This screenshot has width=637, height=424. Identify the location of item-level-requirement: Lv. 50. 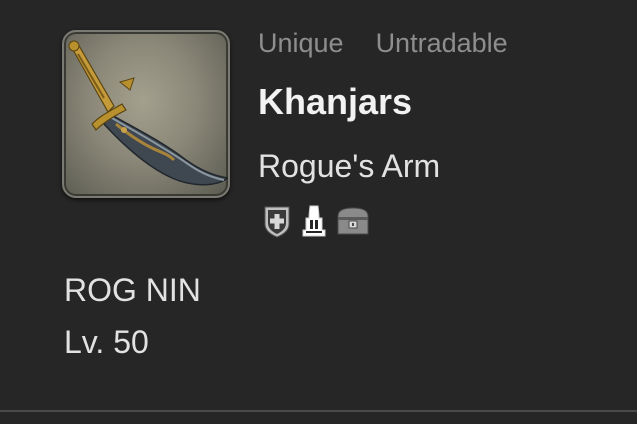
(106, 342).